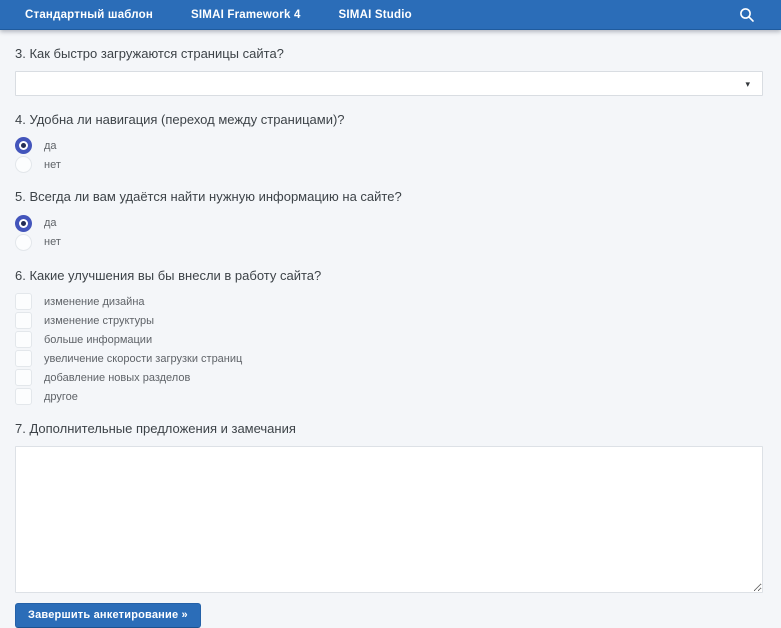 The image size is (781, 628). Describe the element at coordinates (108, 615) in the screenshot. I see `submit-survey-button: Завершить анкетирование »` at that location.